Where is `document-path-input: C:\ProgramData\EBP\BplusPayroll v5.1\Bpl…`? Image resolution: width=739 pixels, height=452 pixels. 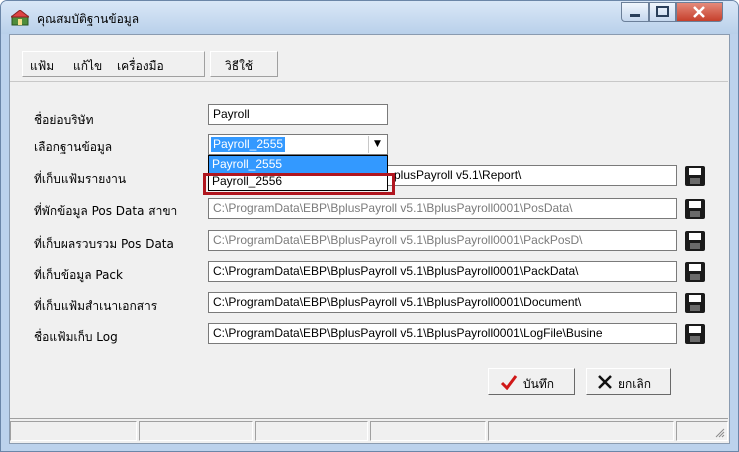
document-path-input: C:\ProgramData\EBP\BplusPayroll v5.1\Bpl… is located at coordinates (442, 302).